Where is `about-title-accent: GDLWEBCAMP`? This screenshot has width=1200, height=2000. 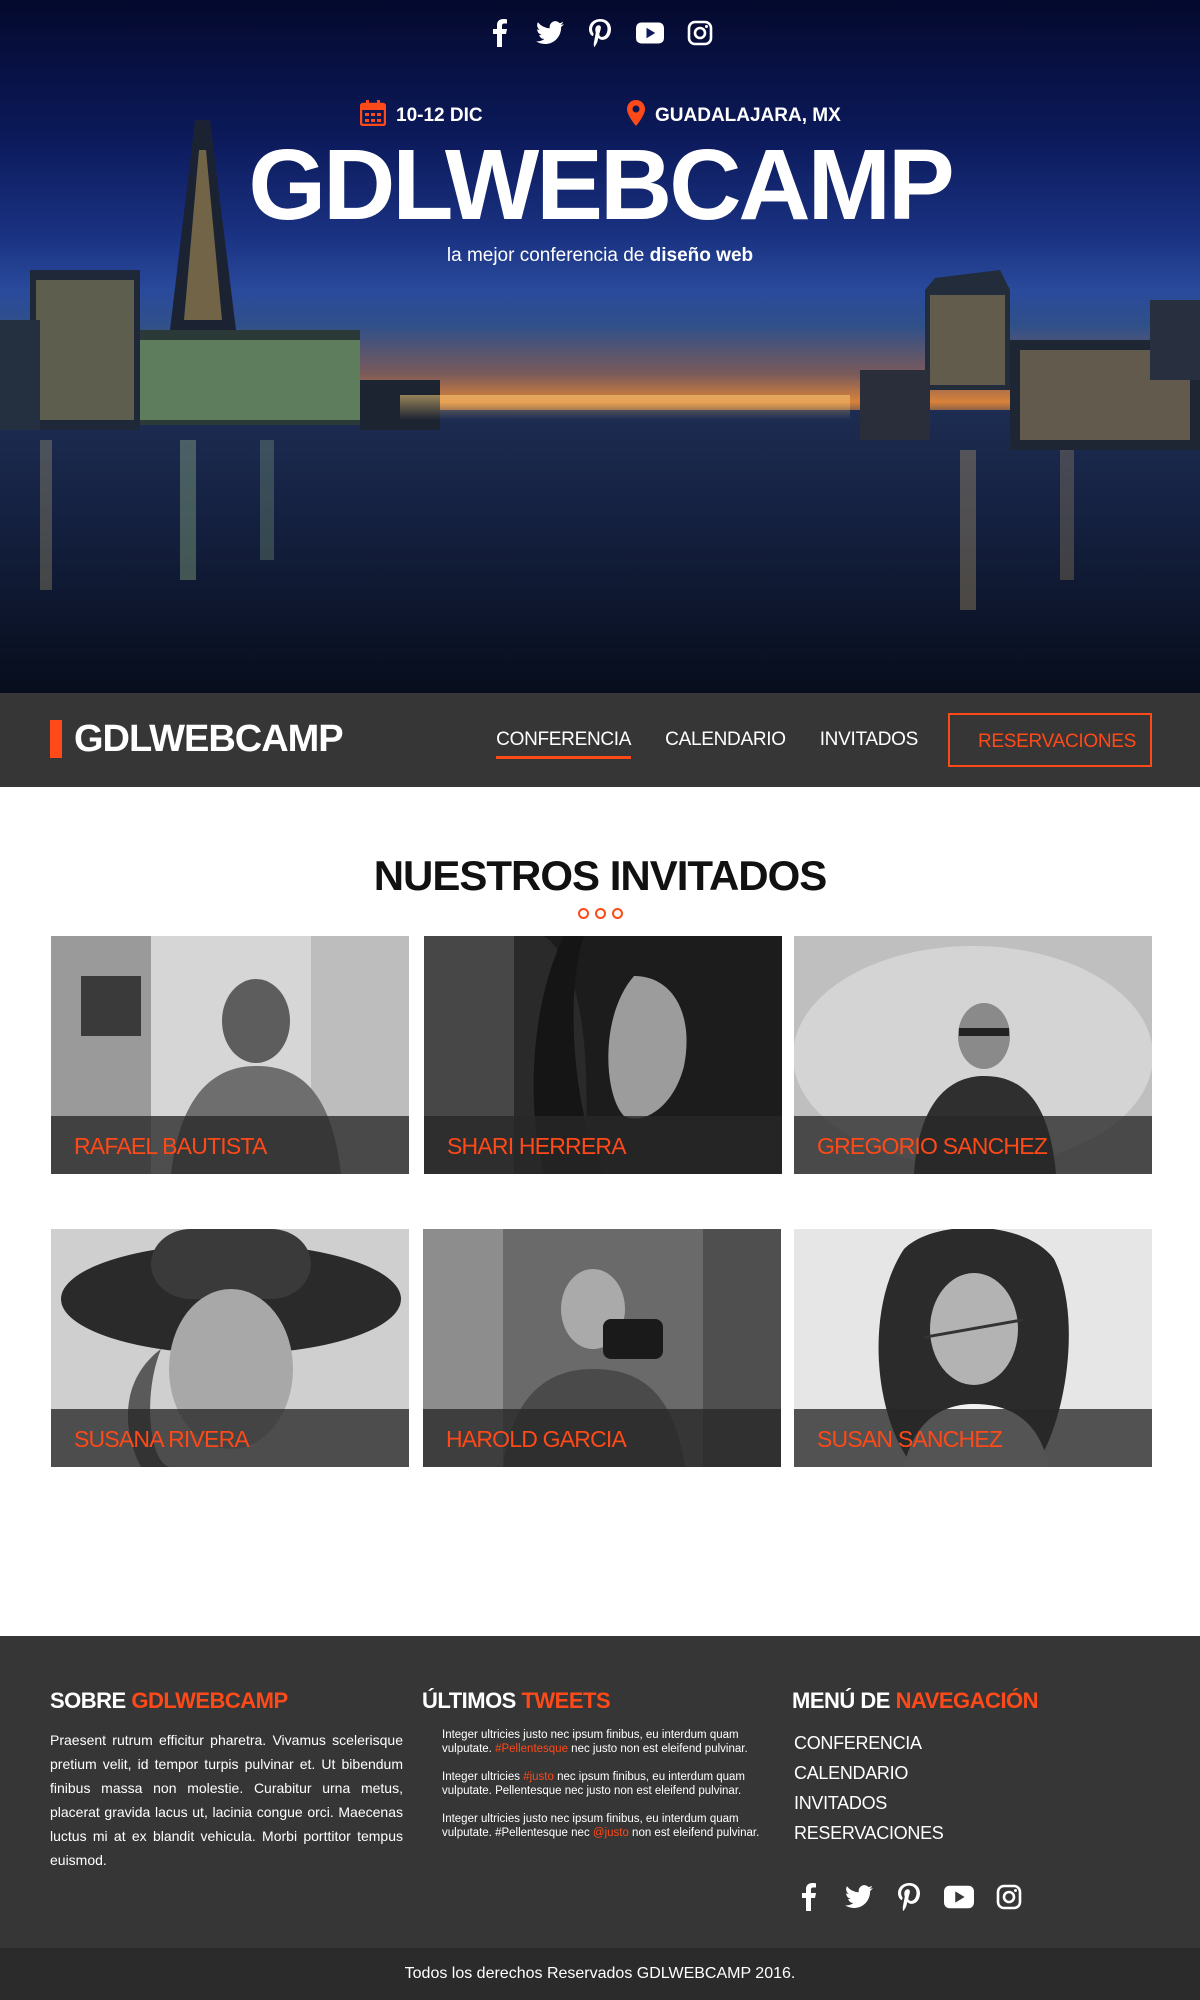 about-title-accent: GDLWEBCAMP is located at coordinates (209, 1700).